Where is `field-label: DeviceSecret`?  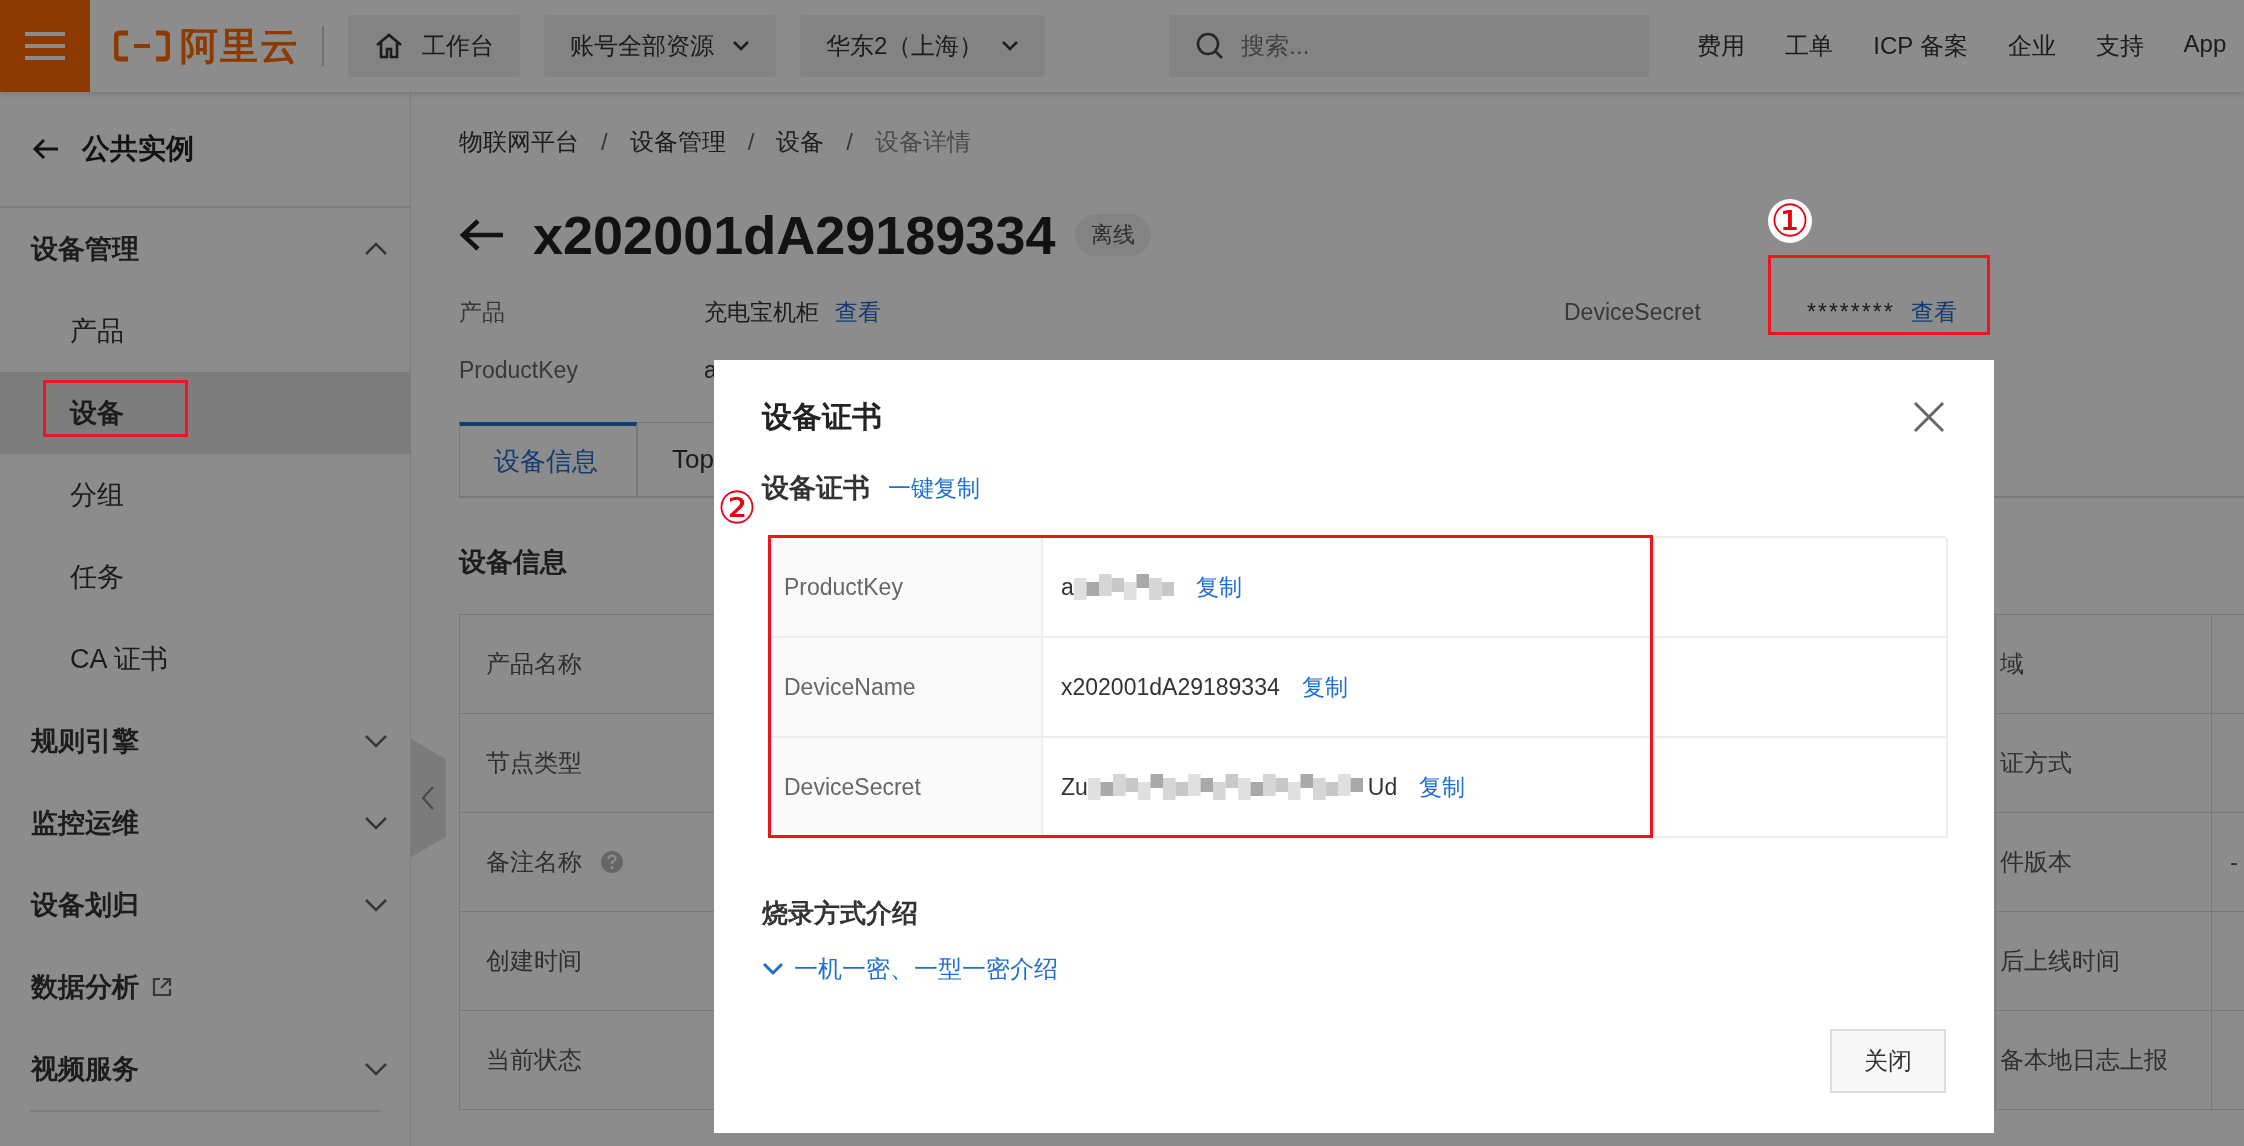 field-label: DeviceSecret is located at coordinates (852, 787).